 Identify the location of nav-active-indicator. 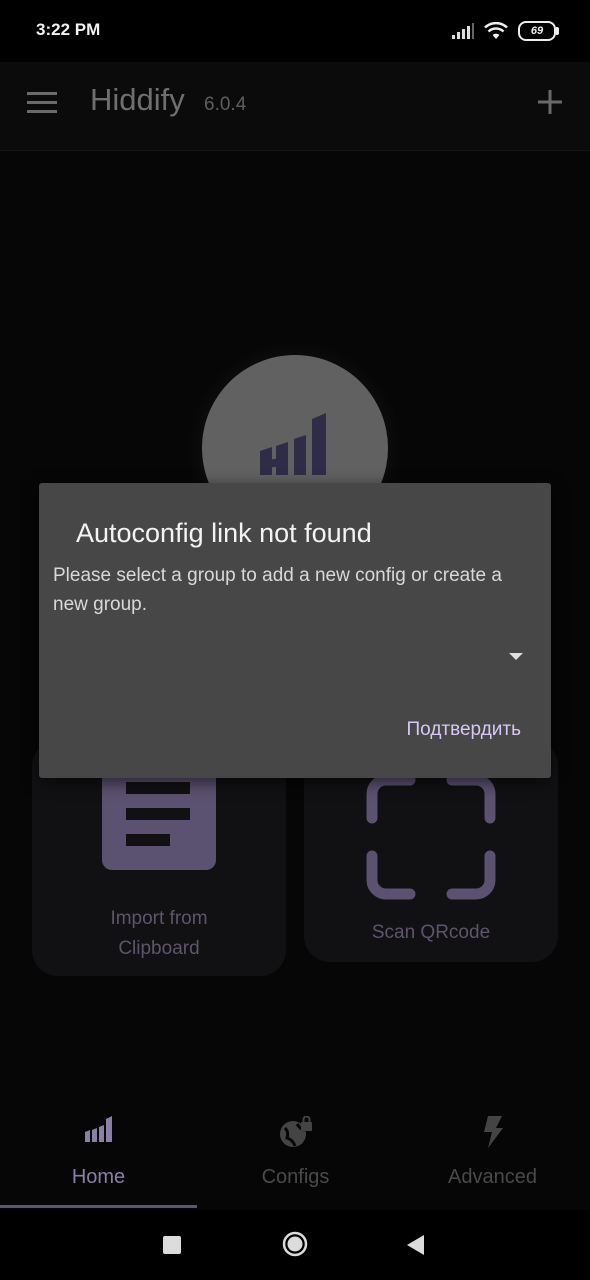
(98, 1206).